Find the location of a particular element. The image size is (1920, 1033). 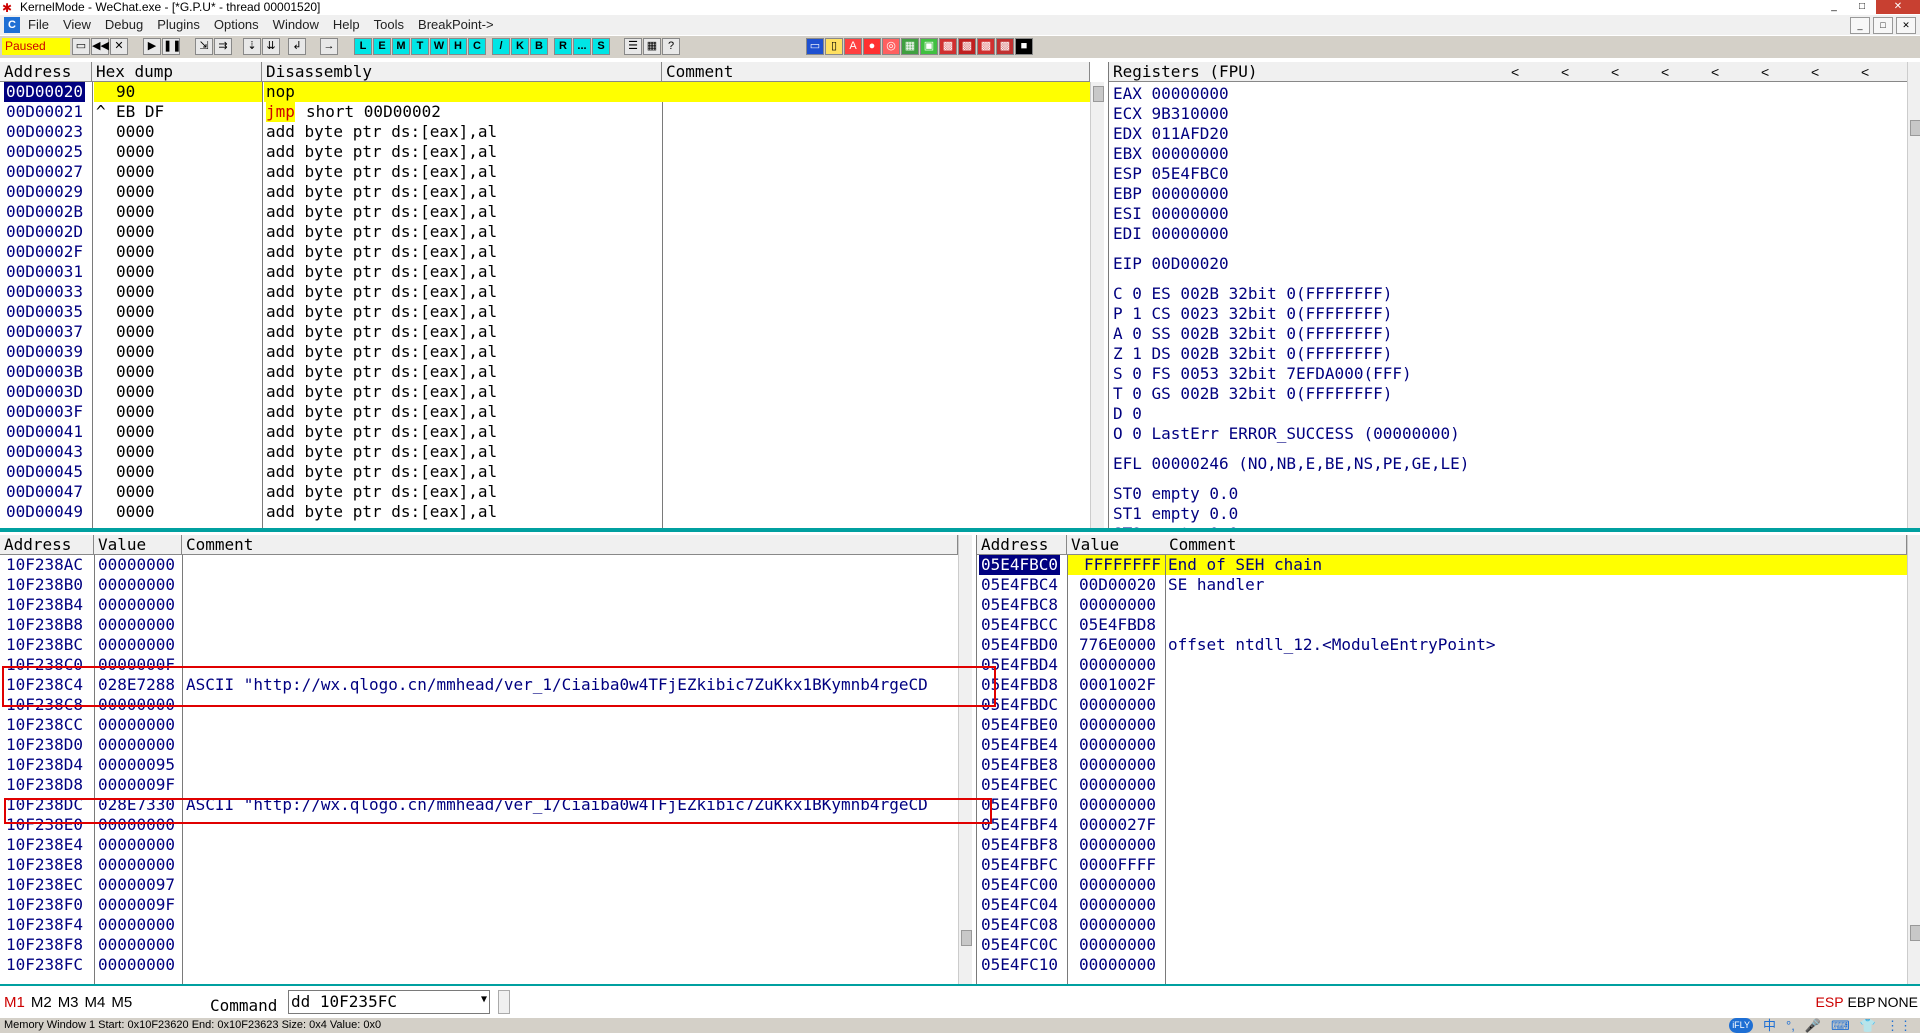

windows-button: W is located at coordinates (439, 46).